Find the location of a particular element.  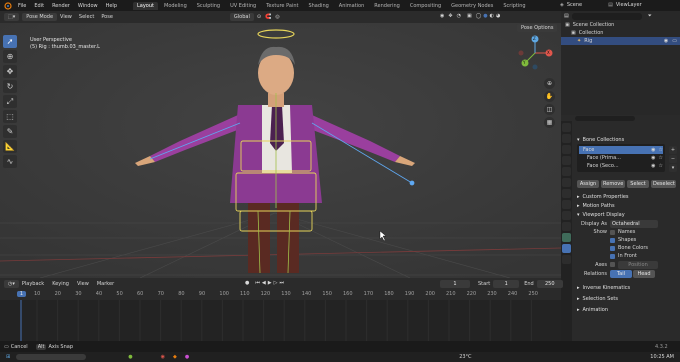

move-icon: ✥ is located at coordinates (10, 71).